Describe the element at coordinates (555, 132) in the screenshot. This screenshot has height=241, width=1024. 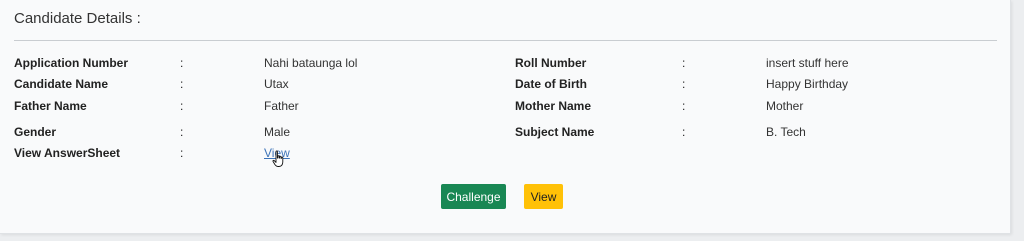
I see `subject-name-label: Subject Name` at that location.